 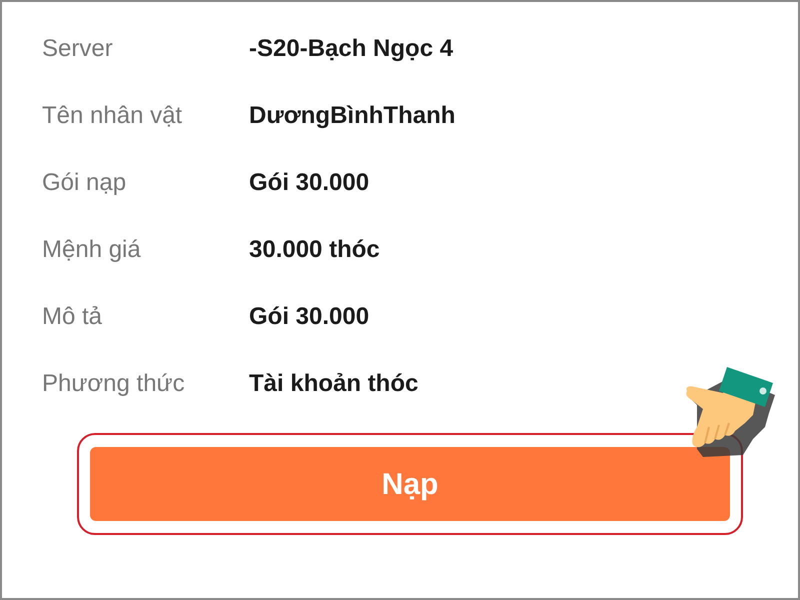 I want to click on detail-label: Tên nhân vật, so click(x=113, y=115).